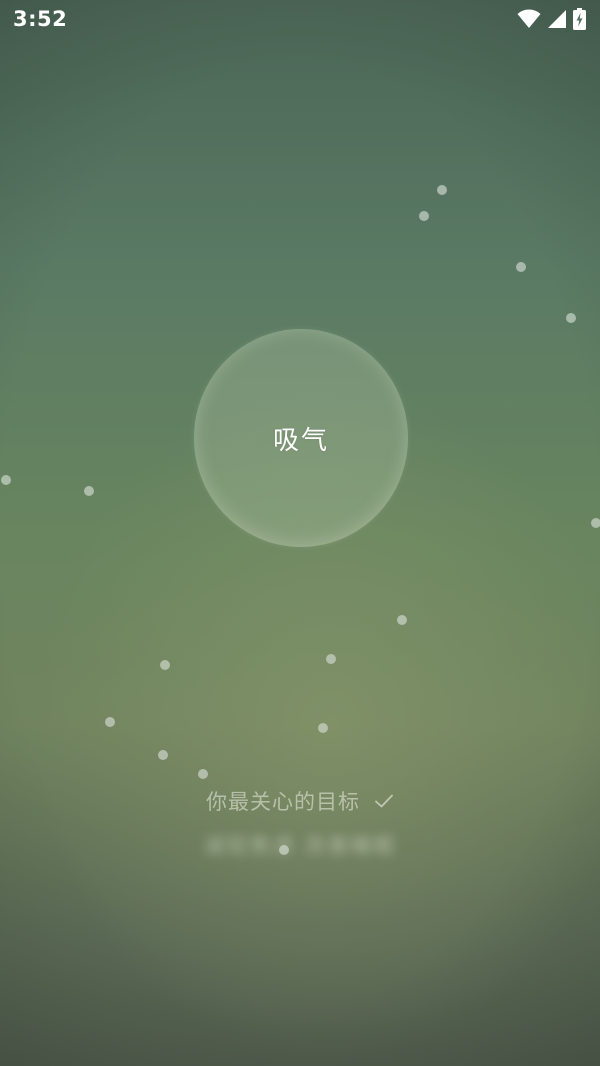 The image size is (600, 1066). What do you see at coordinates (40, 19) in the screenshot?
I see `status-time: 3:52` at bounding box center [40, 19].